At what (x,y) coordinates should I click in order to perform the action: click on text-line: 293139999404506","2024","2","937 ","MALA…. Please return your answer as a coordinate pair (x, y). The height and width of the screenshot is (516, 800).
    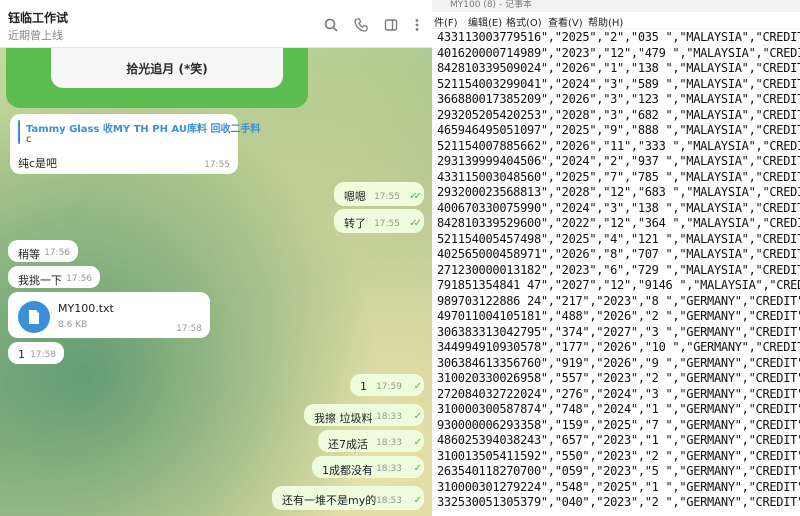
    Looking at the image, I should click on (618, 161).